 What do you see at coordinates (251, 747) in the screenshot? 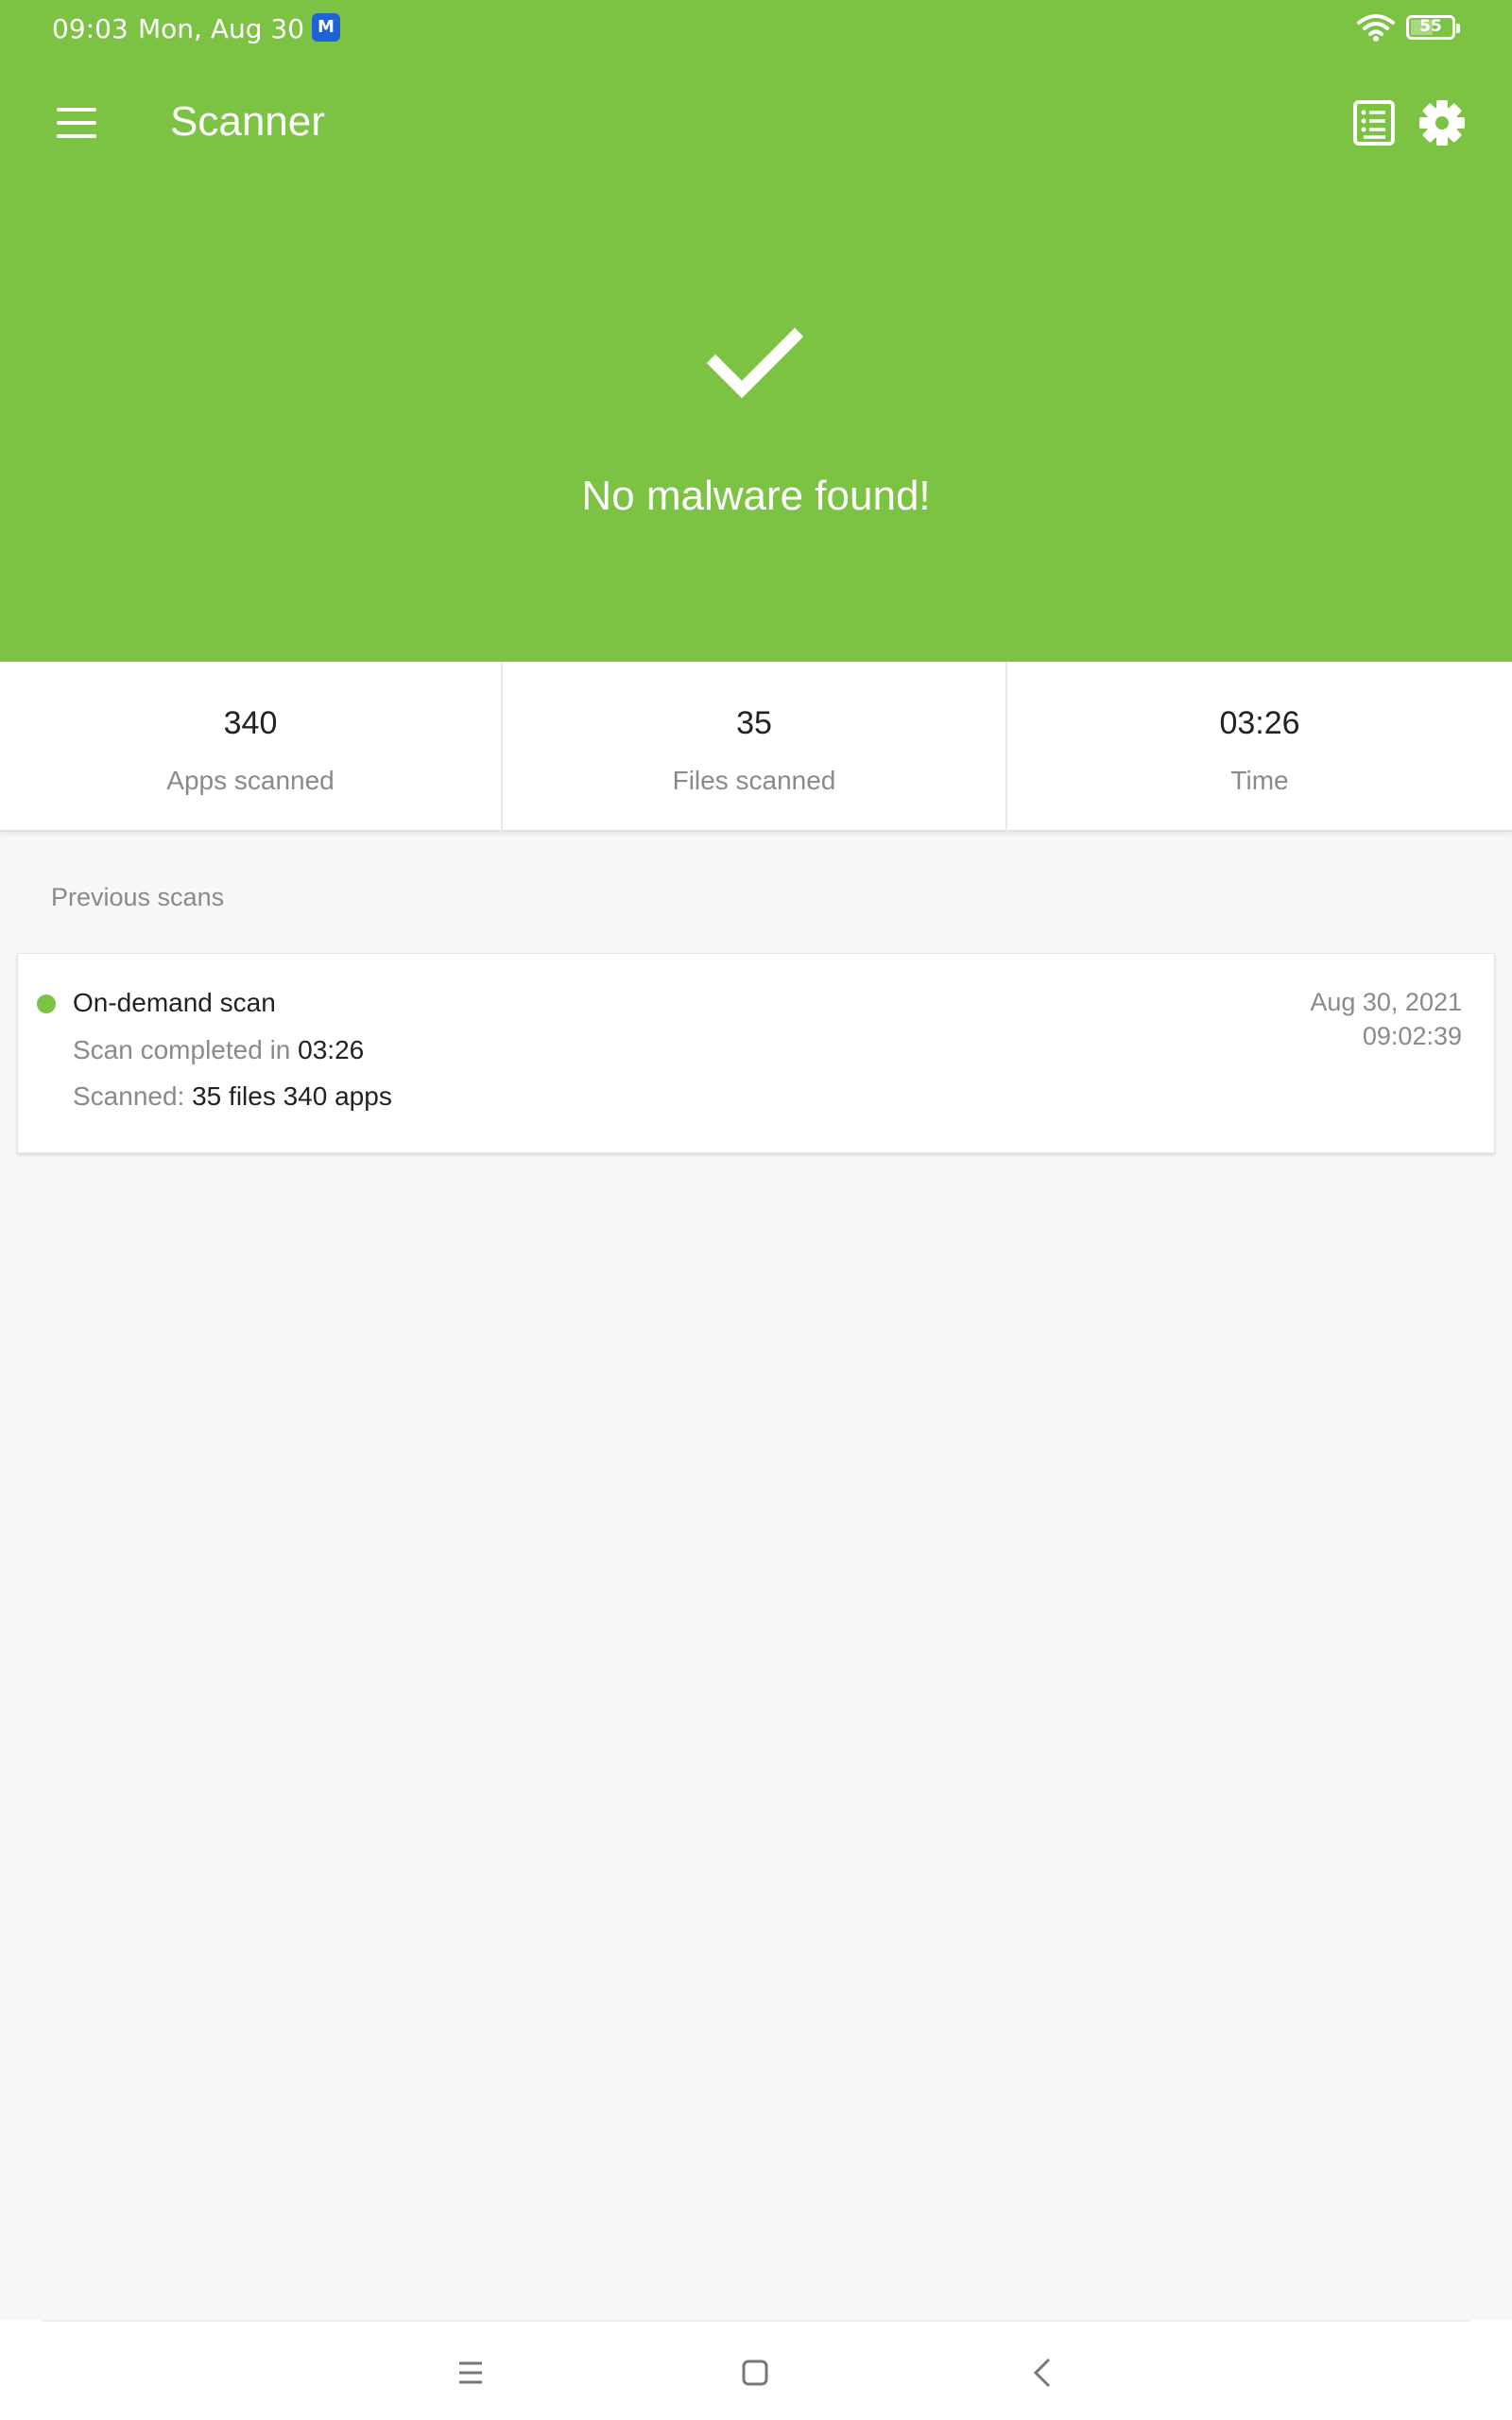
I see `stat-apps-scanned: 340 Apps scanned` at bounding box center [251, 747].